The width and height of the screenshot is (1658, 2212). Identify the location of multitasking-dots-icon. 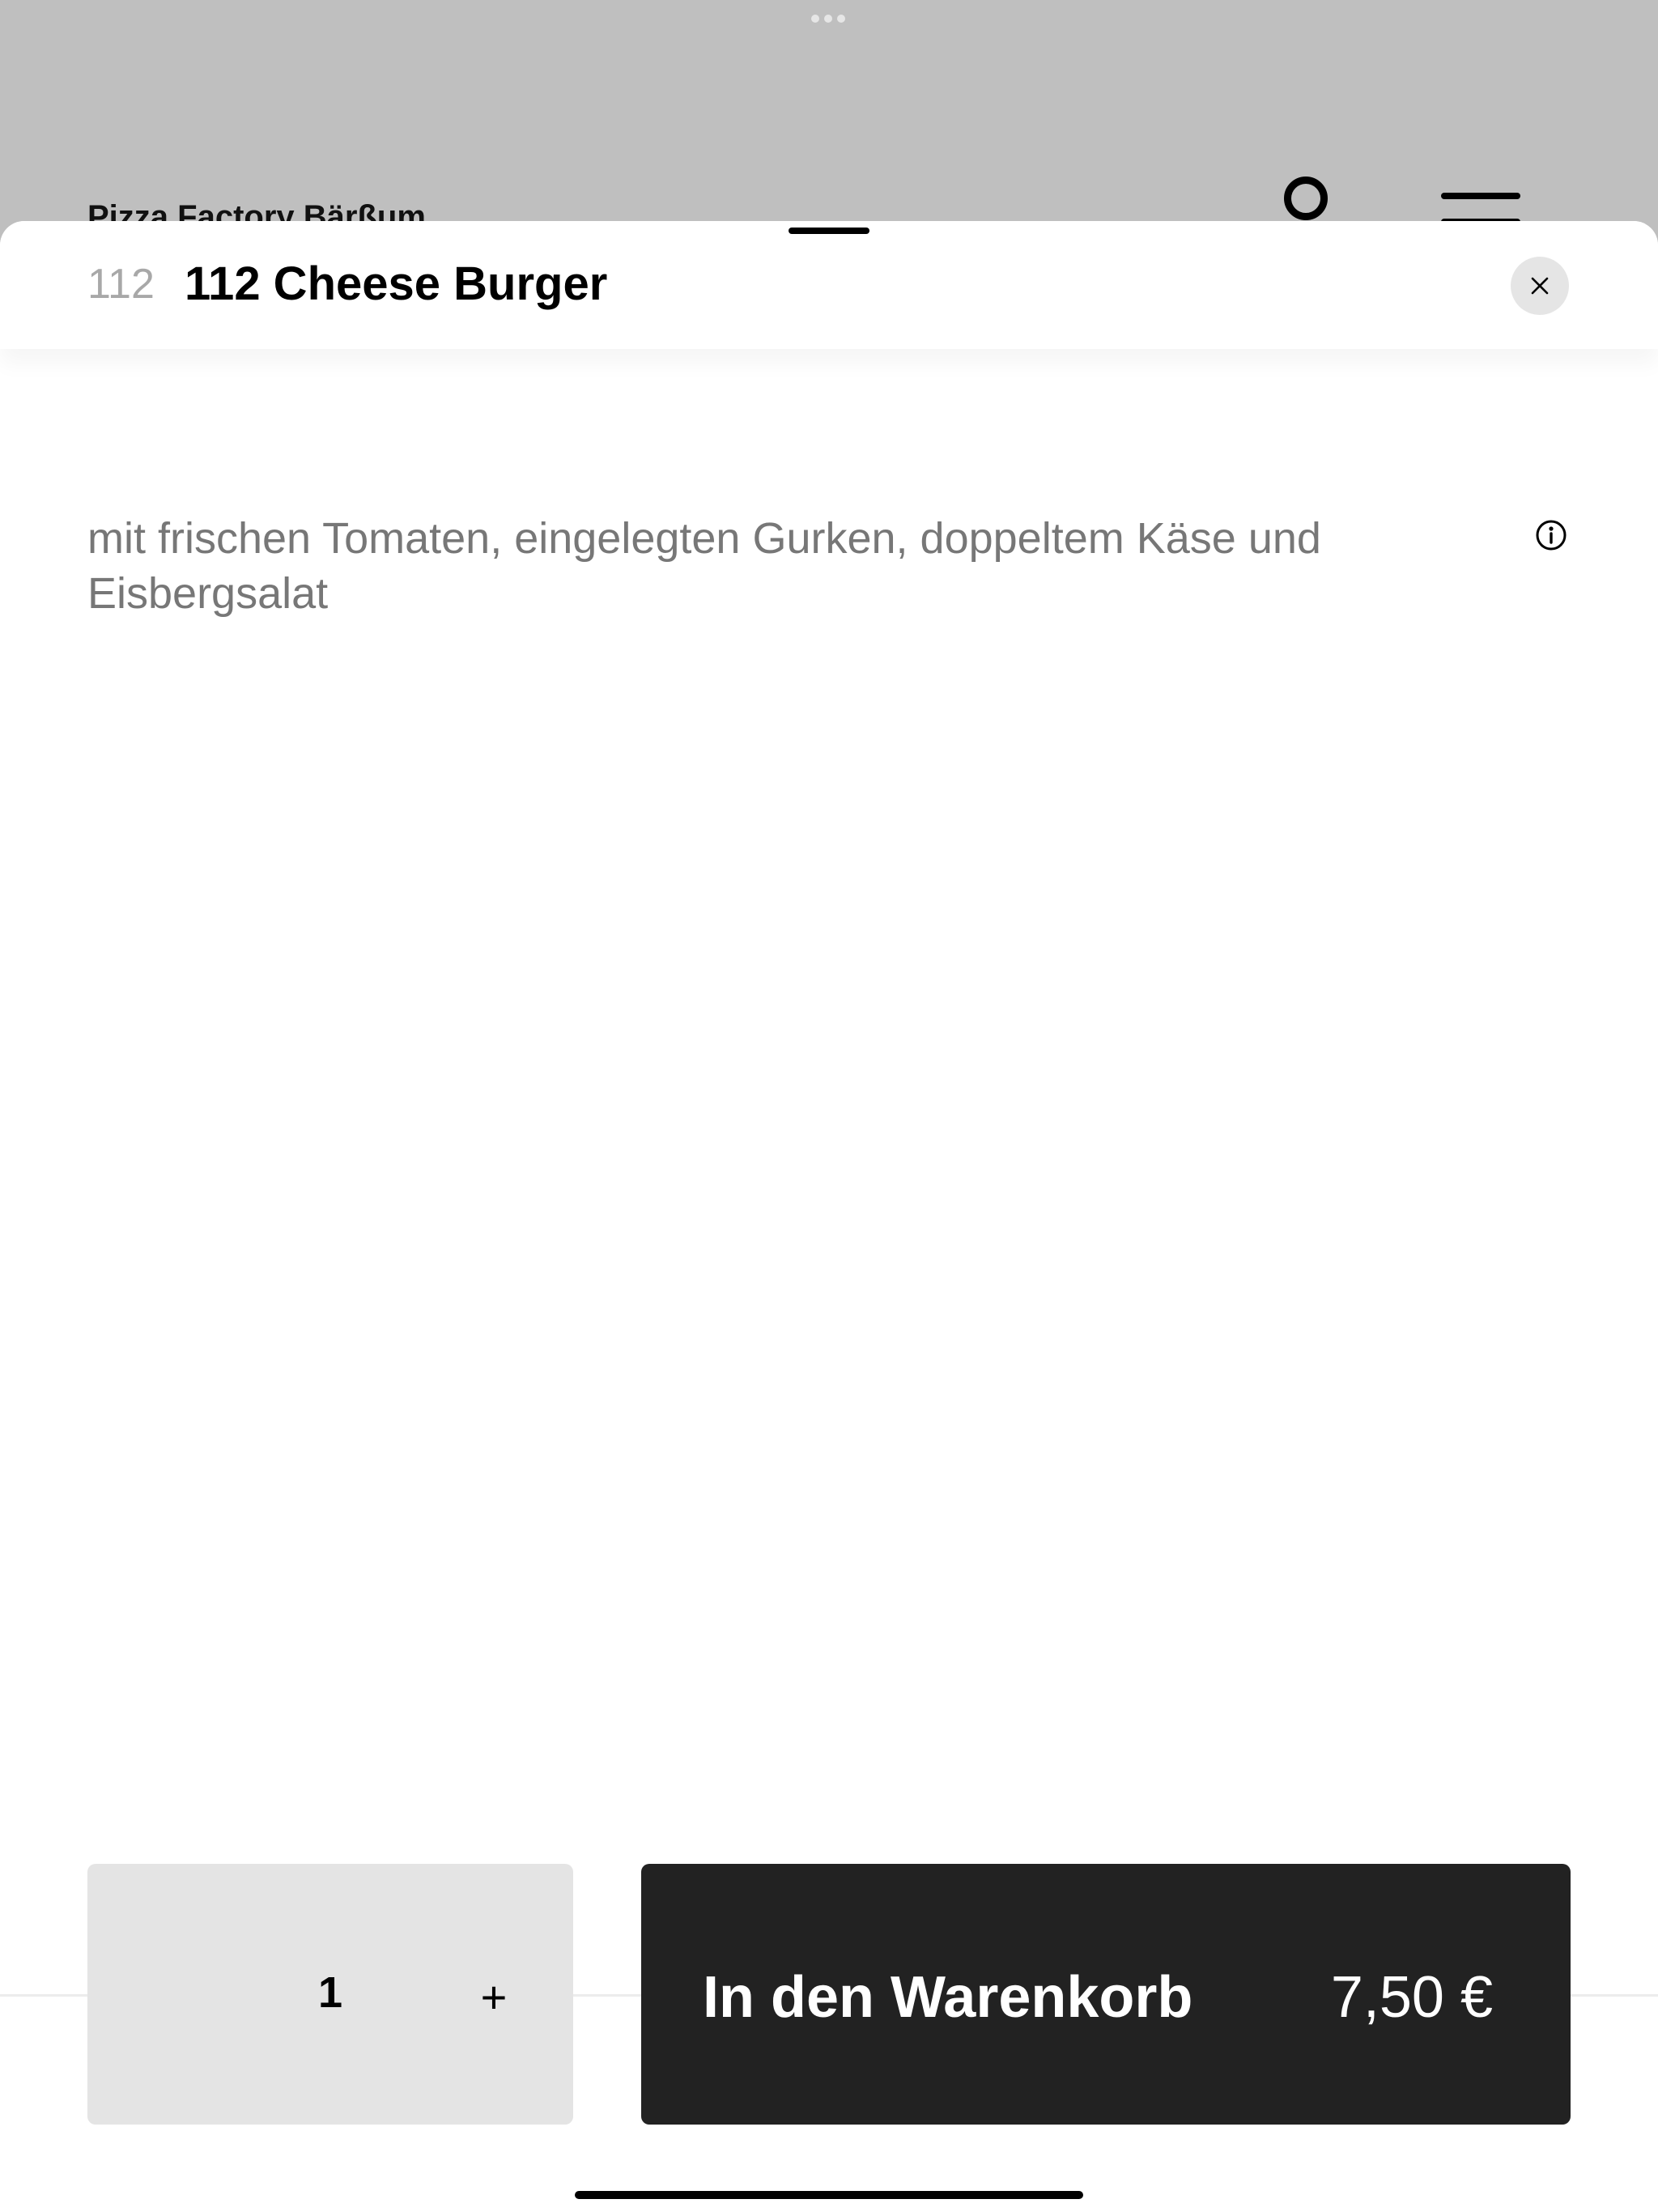
(828, 19).